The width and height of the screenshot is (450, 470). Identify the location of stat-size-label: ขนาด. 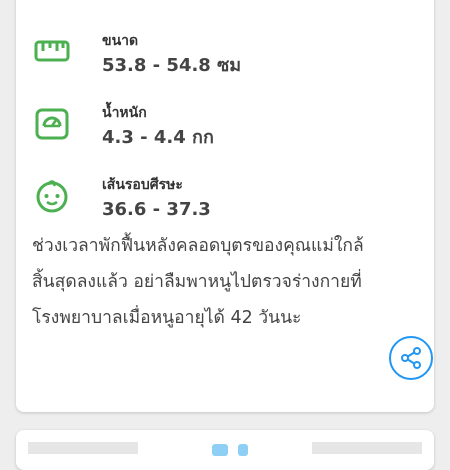
(120, 41).